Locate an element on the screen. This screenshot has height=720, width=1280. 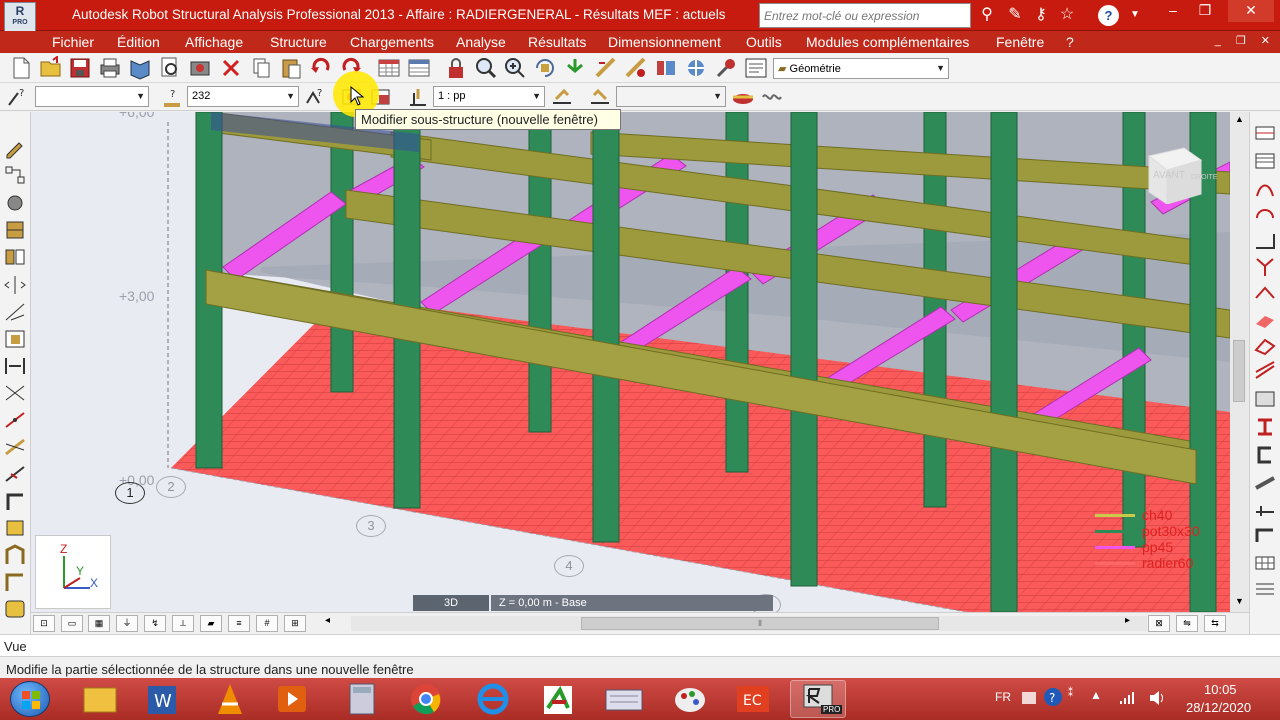
curve-icon is located at coordinates (1265, 189).